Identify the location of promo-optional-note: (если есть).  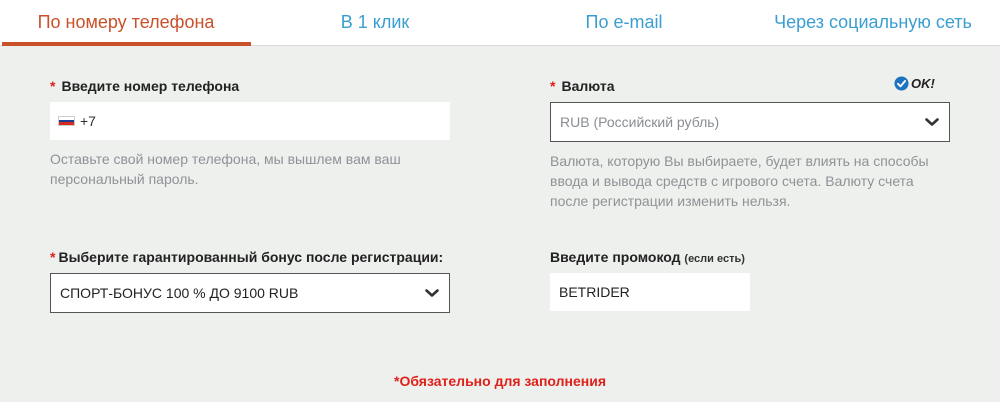
(714, 259).